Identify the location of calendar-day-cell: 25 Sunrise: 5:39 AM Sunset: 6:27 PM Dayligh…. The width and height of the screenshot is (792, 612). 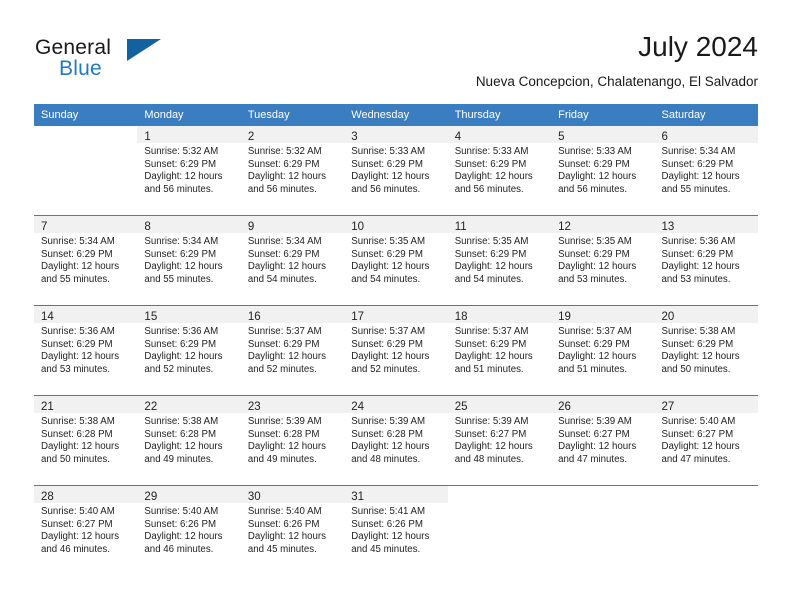
(499, 440).